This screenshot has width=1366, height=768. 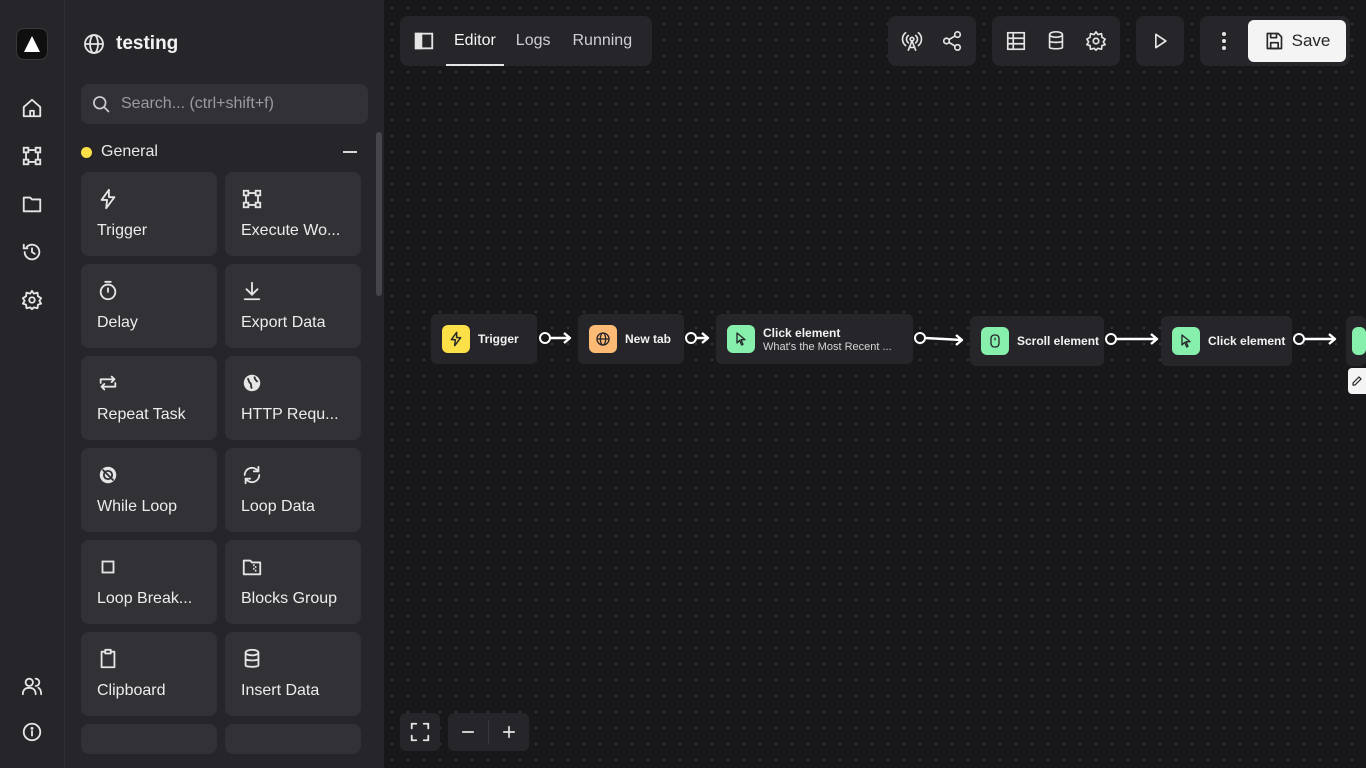 What do you see at coordinates (293, 674) in the screenshot?
I see `block-insert-data: Insert Data` at bounding box center [293, 674].